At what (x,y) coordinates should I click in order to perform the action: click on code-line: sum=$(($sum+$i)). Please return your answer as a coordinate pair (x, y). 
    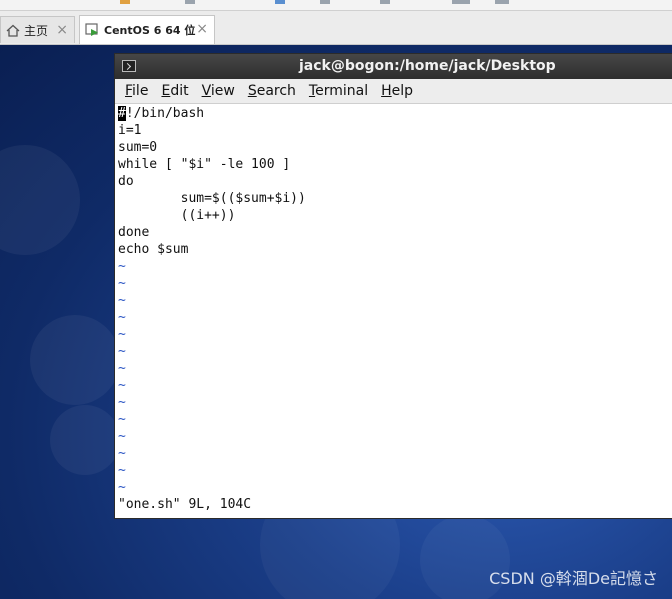
    Looking at the image, I should click on (212, 198).